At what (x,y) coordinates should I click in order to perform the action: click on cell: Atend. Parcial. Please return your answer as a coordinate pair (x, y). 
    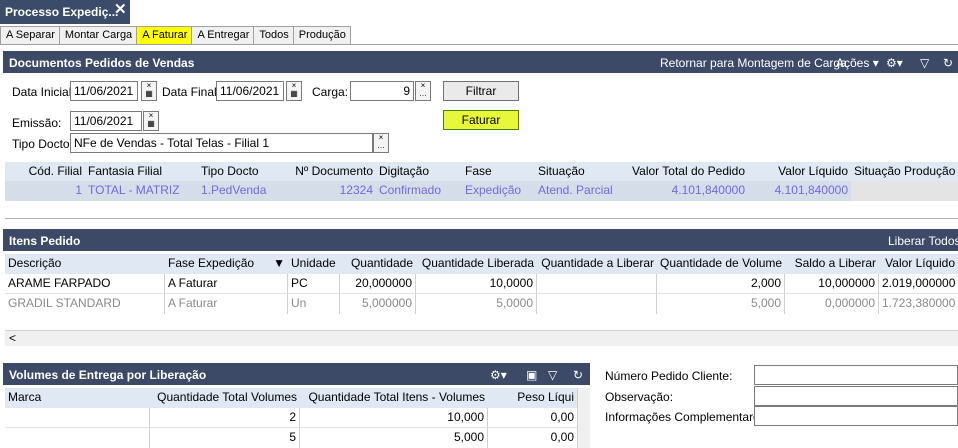
    Looking at the image, I should click on (575, 190).